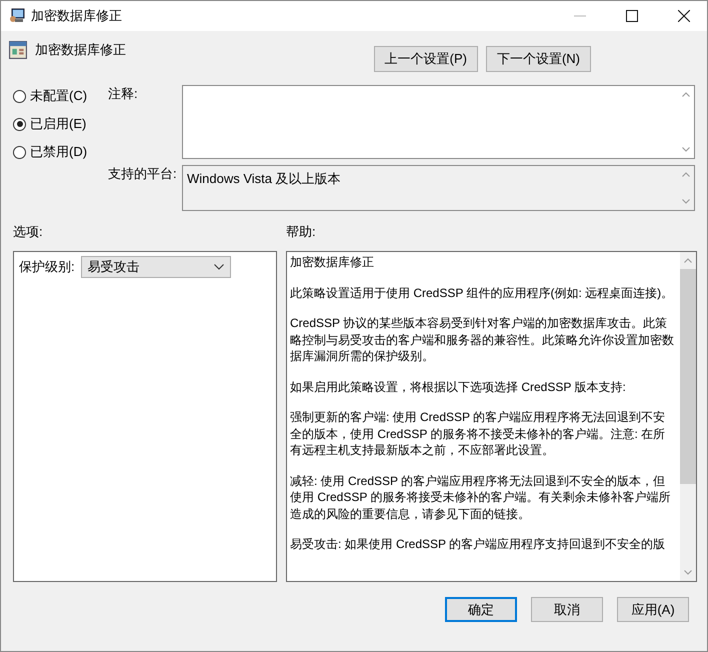 Image resolution: width=708 pixels, height=652 pixels. I want to click on options-label: 选项:, so click(28, 232).